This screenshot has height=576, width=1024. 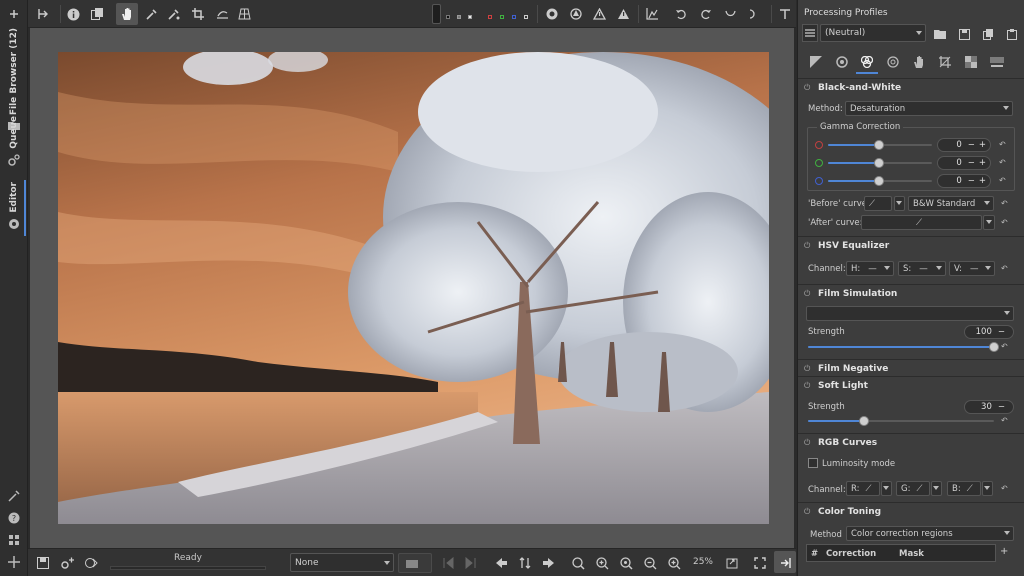 I want to click on film-sim-strength-value: 100−, so click(x=989, y=332).